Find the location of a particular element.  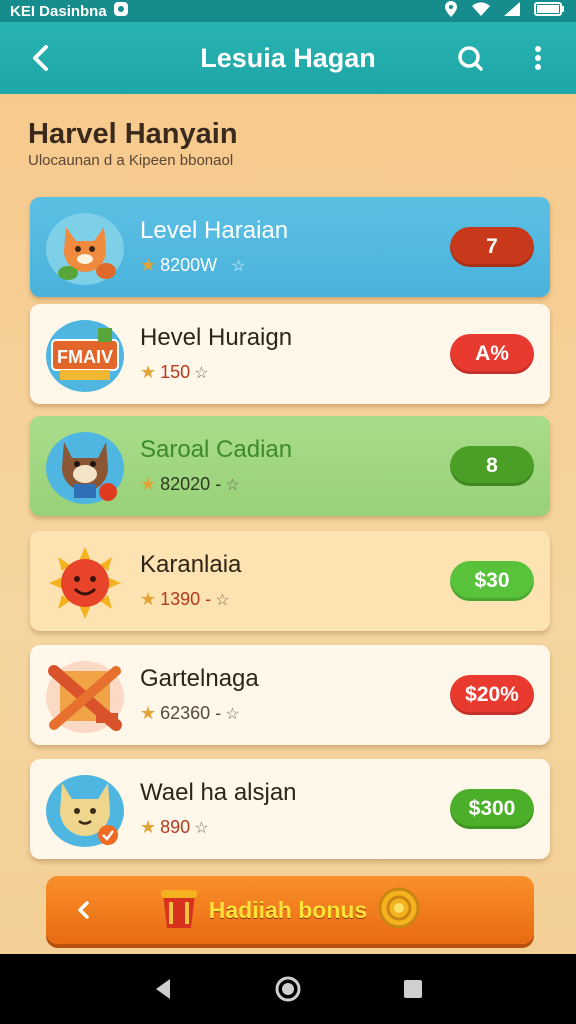

item-score: 82020 - is located at coordinates (191, 484).